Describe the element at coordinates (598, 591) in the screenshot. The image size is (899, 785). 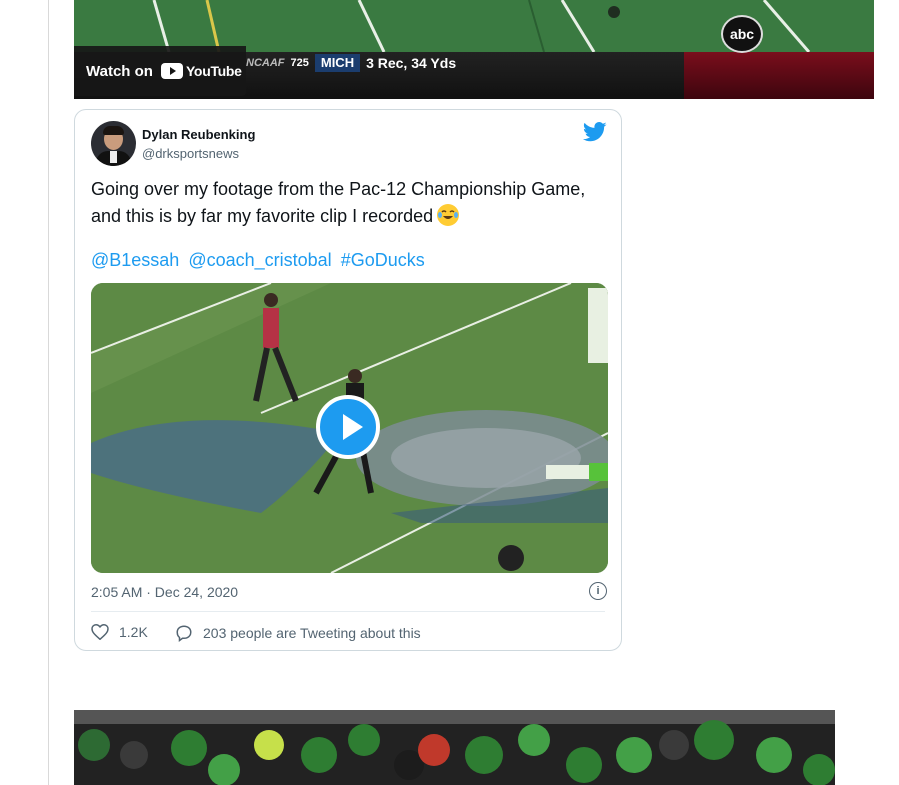
I see `info-icon: i` at that location.